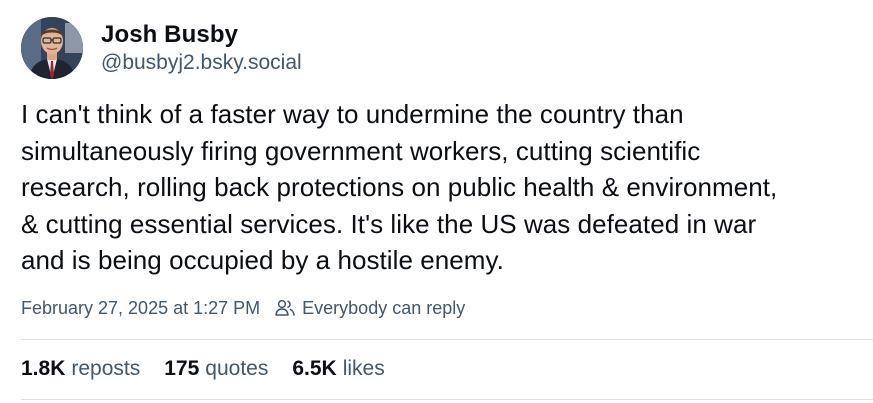 The width and height of the screenshot is (873, 403). What do you see at coordinates (384, 307) in the screenshot?
I see `reply-setting: Everybody can reply` at bounding box center [384, 307].